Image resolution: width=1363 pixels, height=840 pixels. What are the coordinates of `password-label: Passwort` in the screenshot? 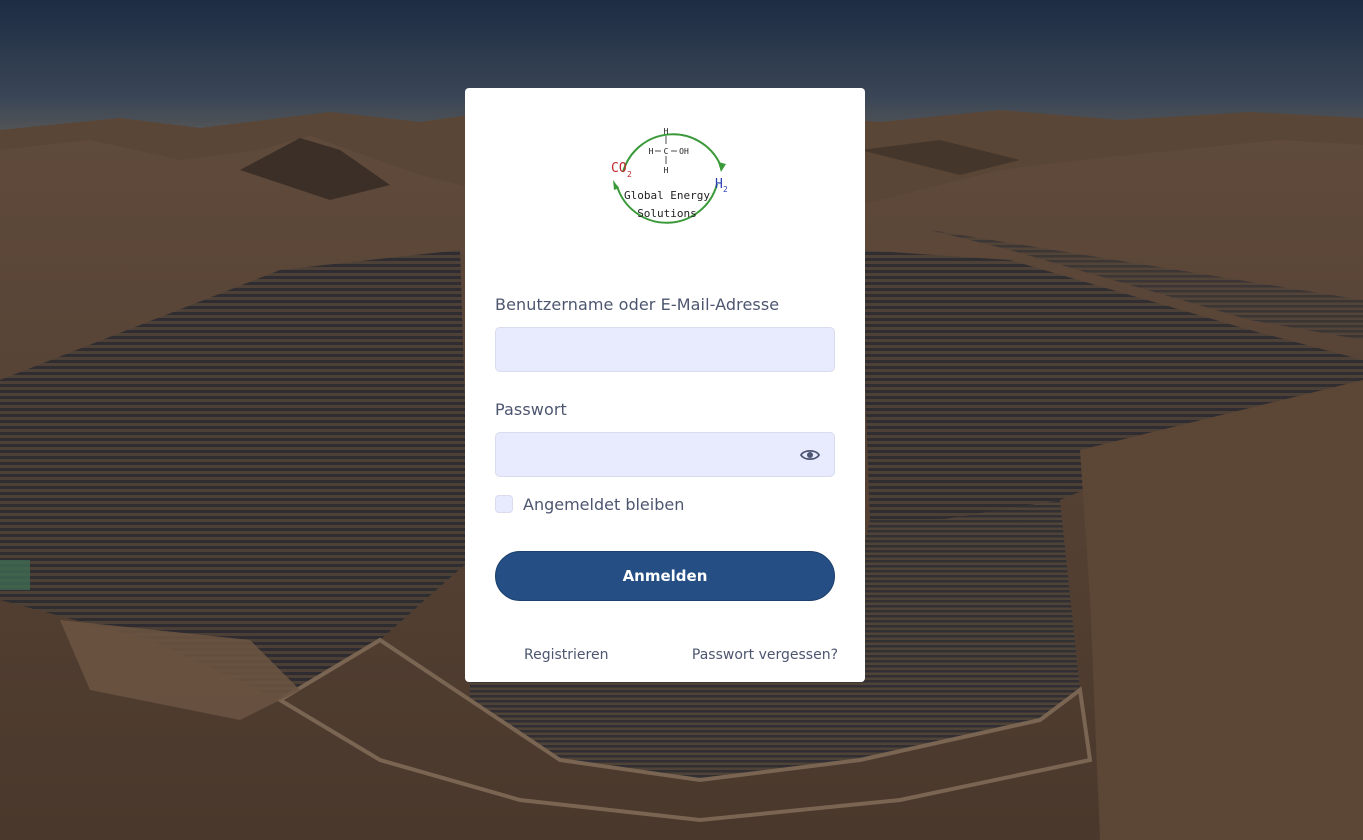 It's located at (531, 409).